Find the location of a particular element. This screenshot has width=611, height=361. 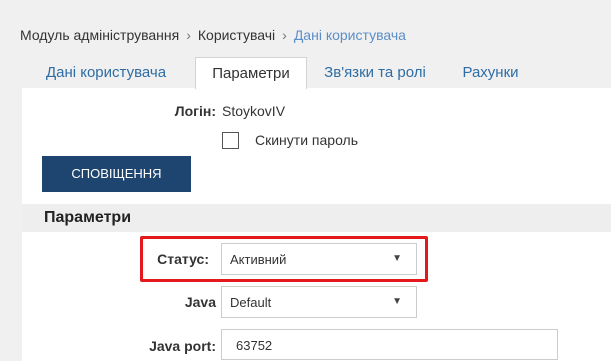

tab-links-and-roles: Зв'язки та ролі is located at coordinates (375, 73).